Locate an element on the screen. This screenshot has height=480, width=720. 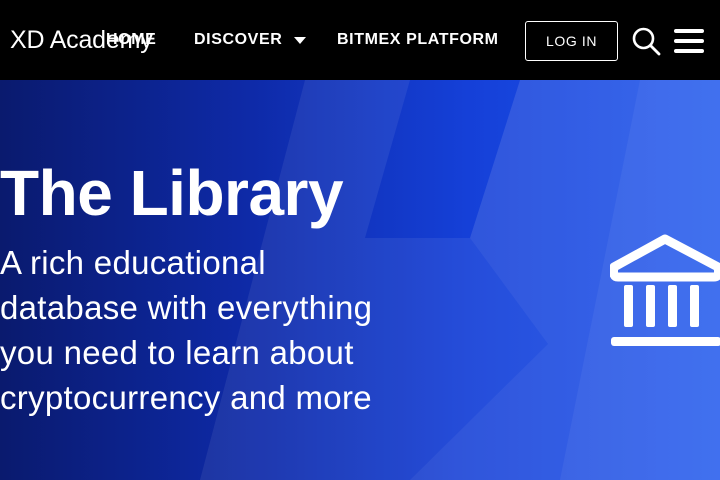
bank-building-icon is located at coordinates (665, 290).